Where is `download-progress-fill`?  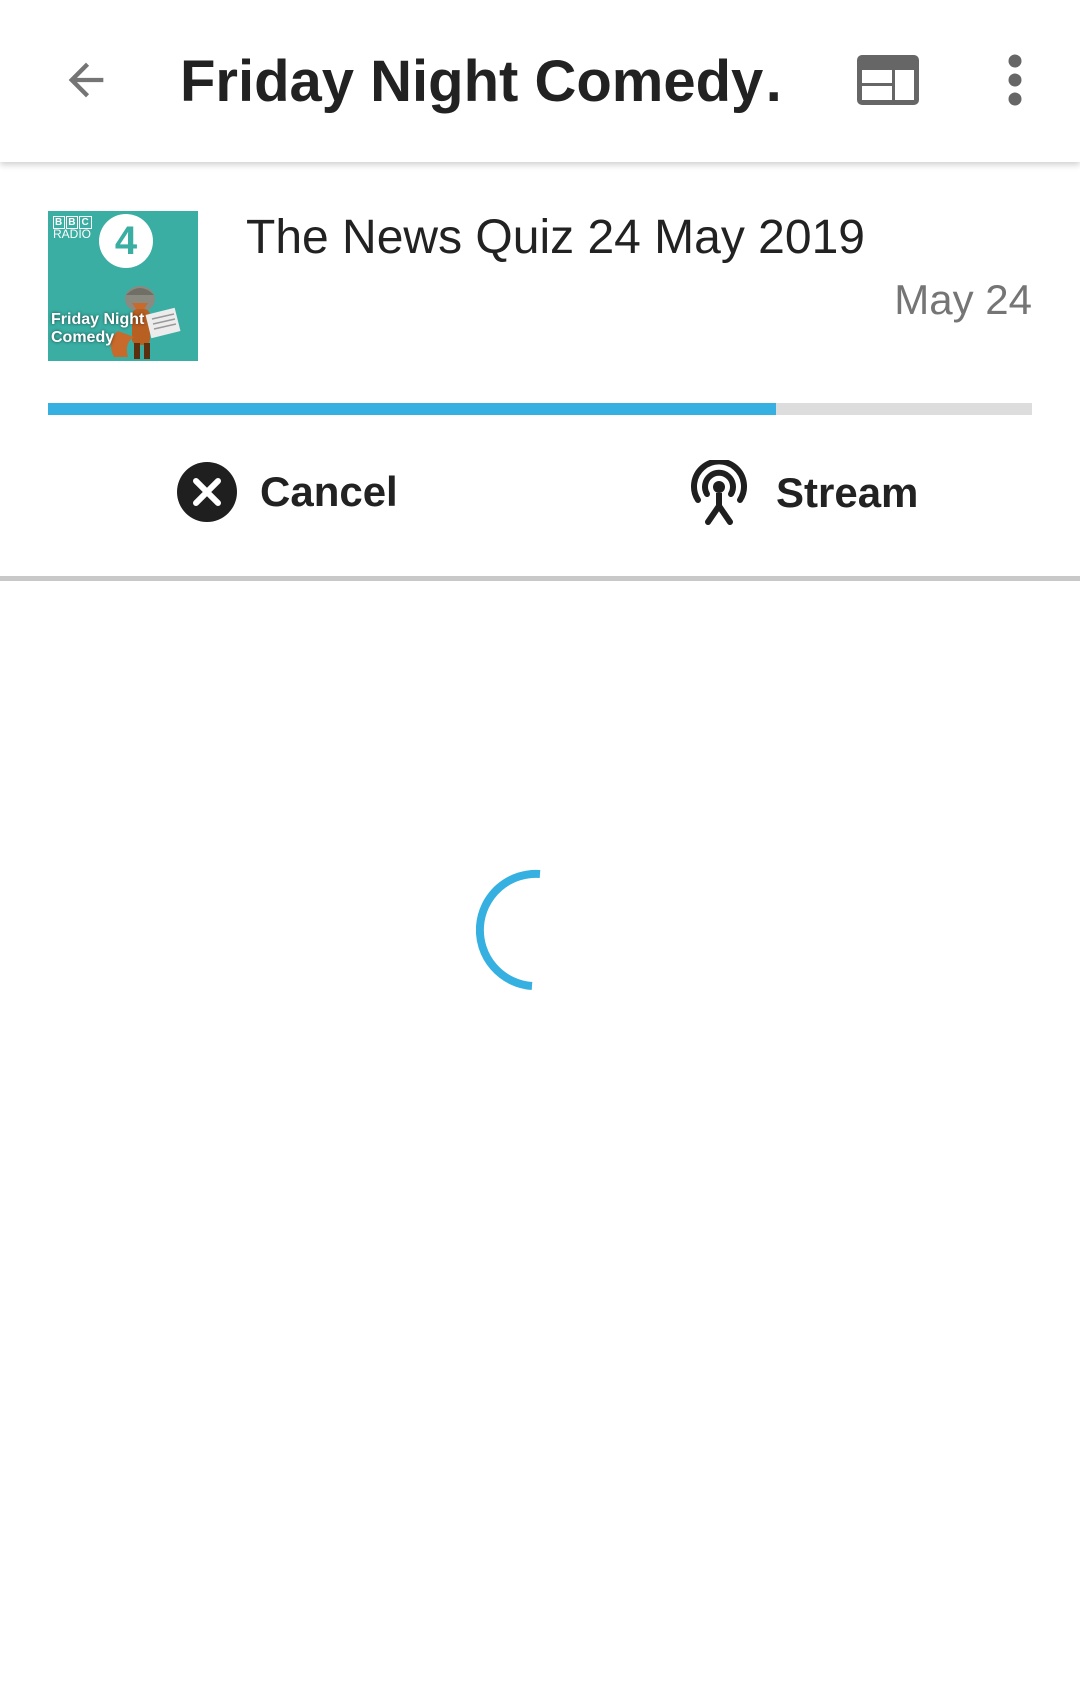 download-progress-fill is located at coordinates (412, 409).